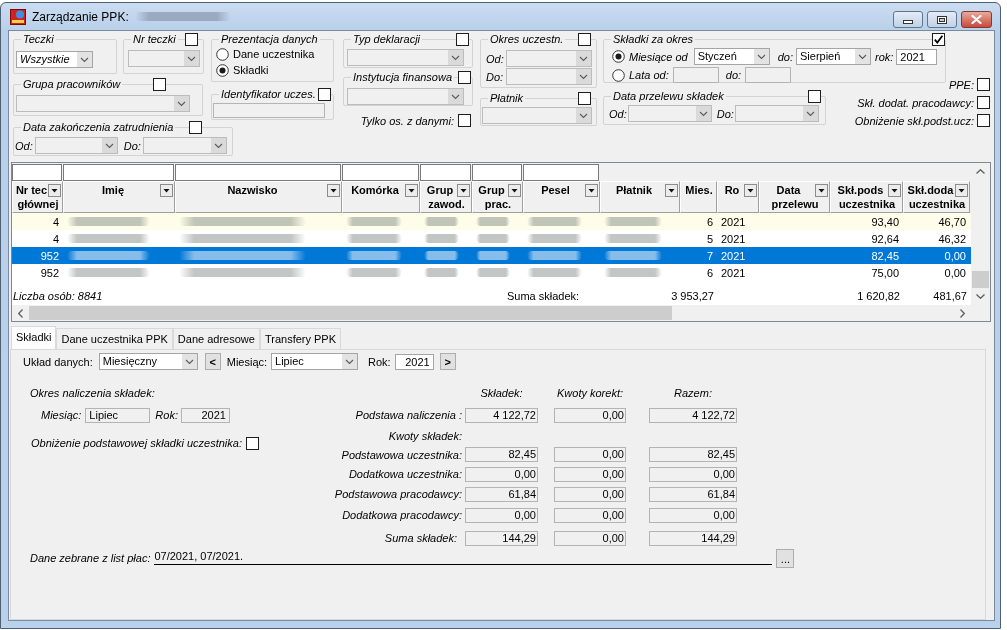 Image resolution: width=1007 pixels, height=630 pixels. I want to click on dropdown: Sierpień, so click(833, 56).